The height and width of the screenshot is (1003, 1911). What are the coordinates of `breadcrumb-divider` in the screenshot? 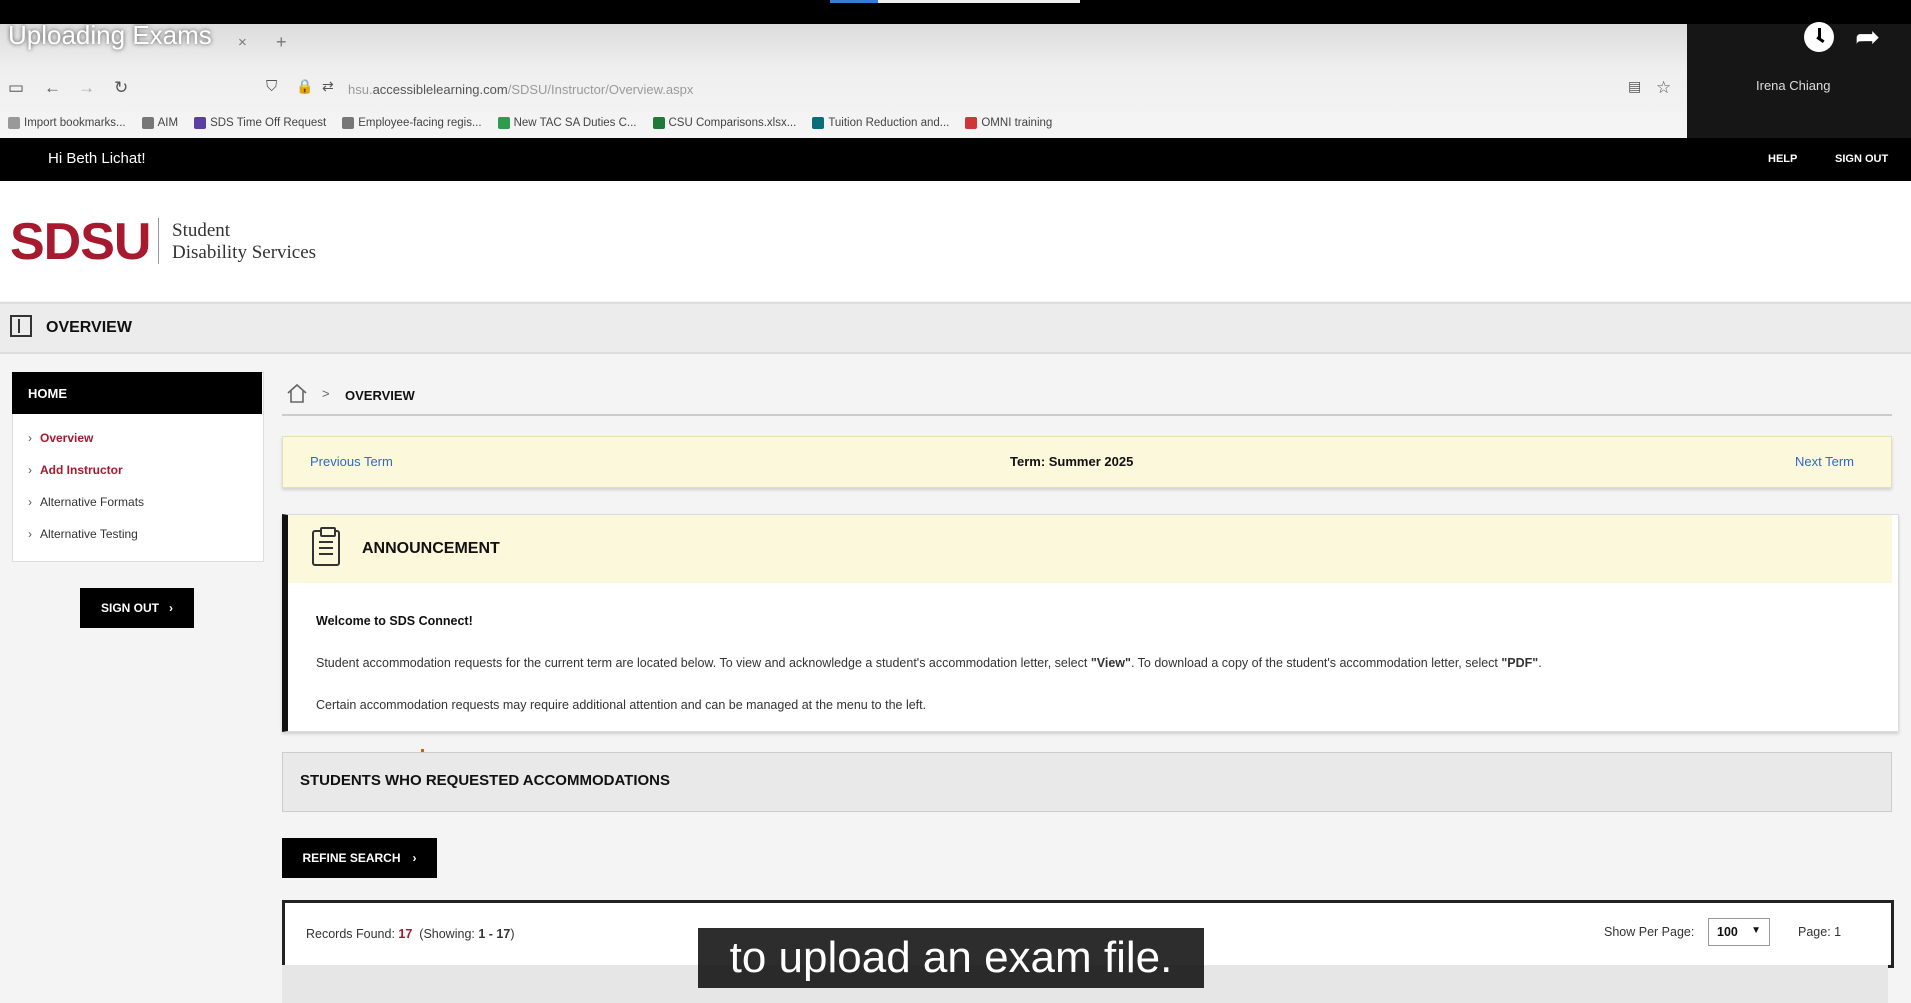 It's located at (1087, 415).